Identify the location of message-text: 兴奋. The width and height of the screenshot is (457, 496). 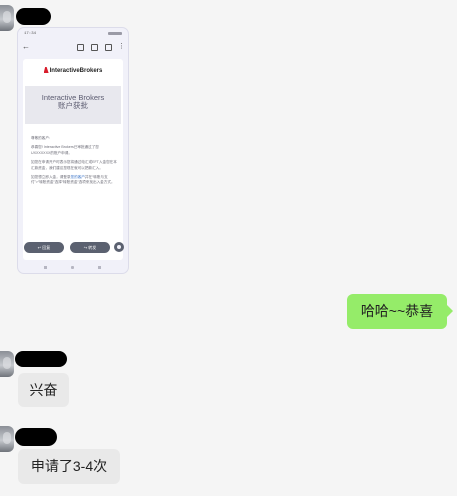
(43, 390).